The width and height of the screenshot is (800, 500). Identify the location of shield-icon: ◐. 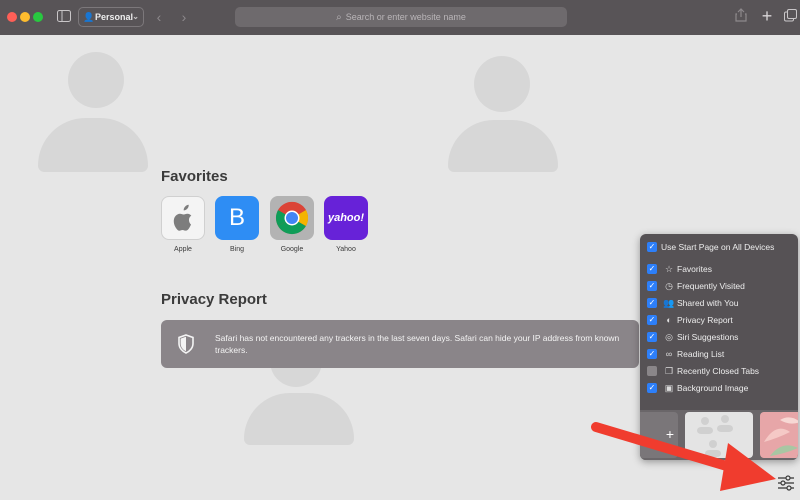
(669, 320).